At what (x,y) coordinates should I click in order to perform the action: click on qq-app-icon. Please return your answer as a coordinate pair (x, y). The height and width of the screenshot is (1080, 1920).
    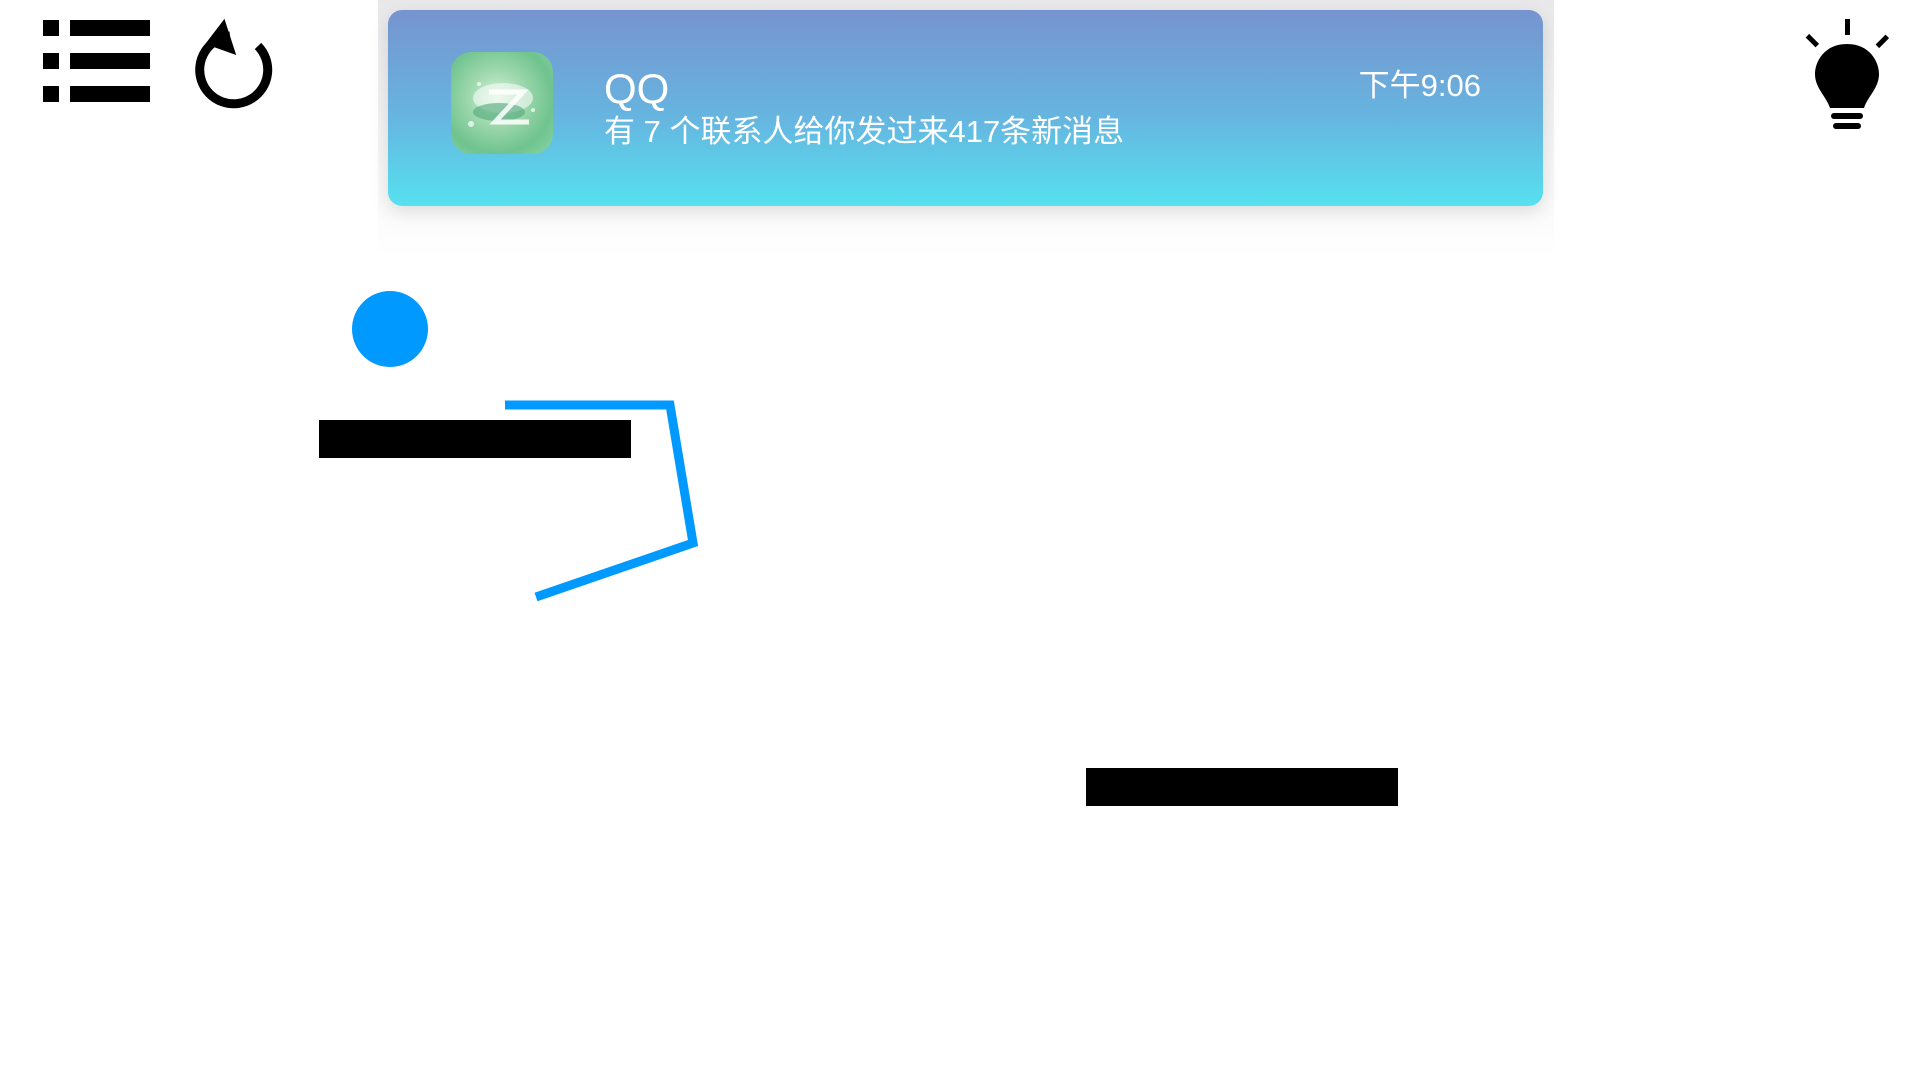
    Looking at the image, I should click on (502, 103).